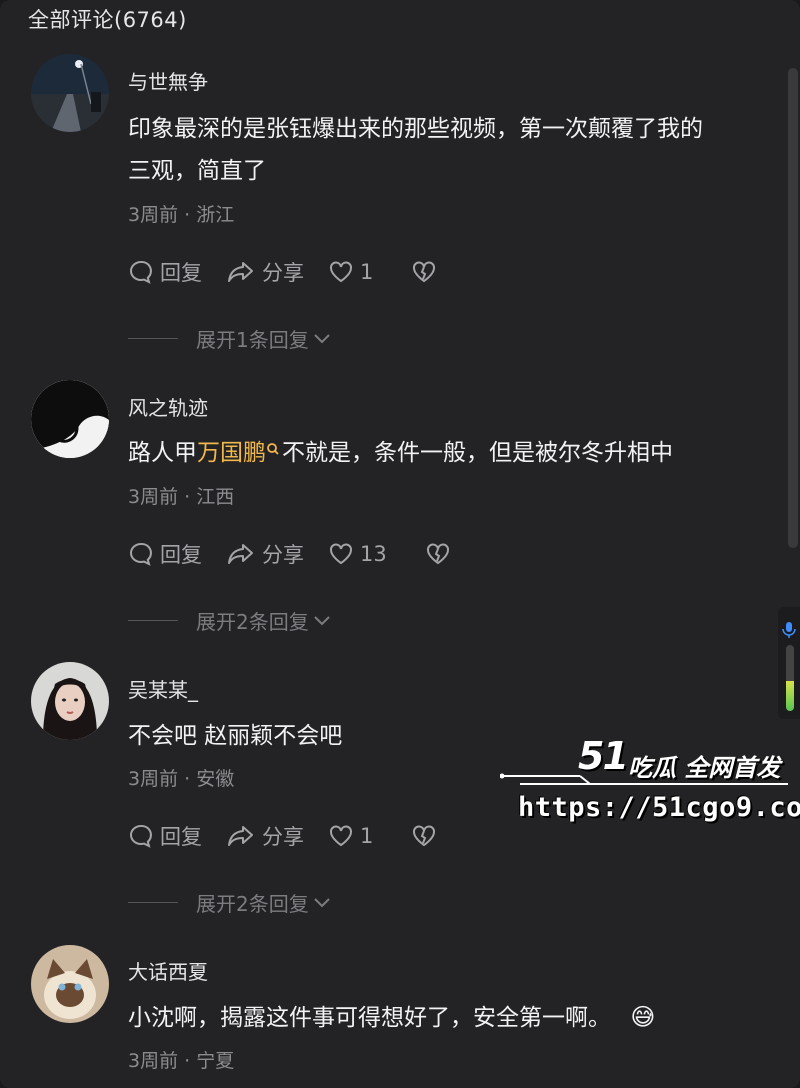 This screenshot has width=800, height=1088. I want to click on comment-actions: 回复 分享 13, so click(304, 554).